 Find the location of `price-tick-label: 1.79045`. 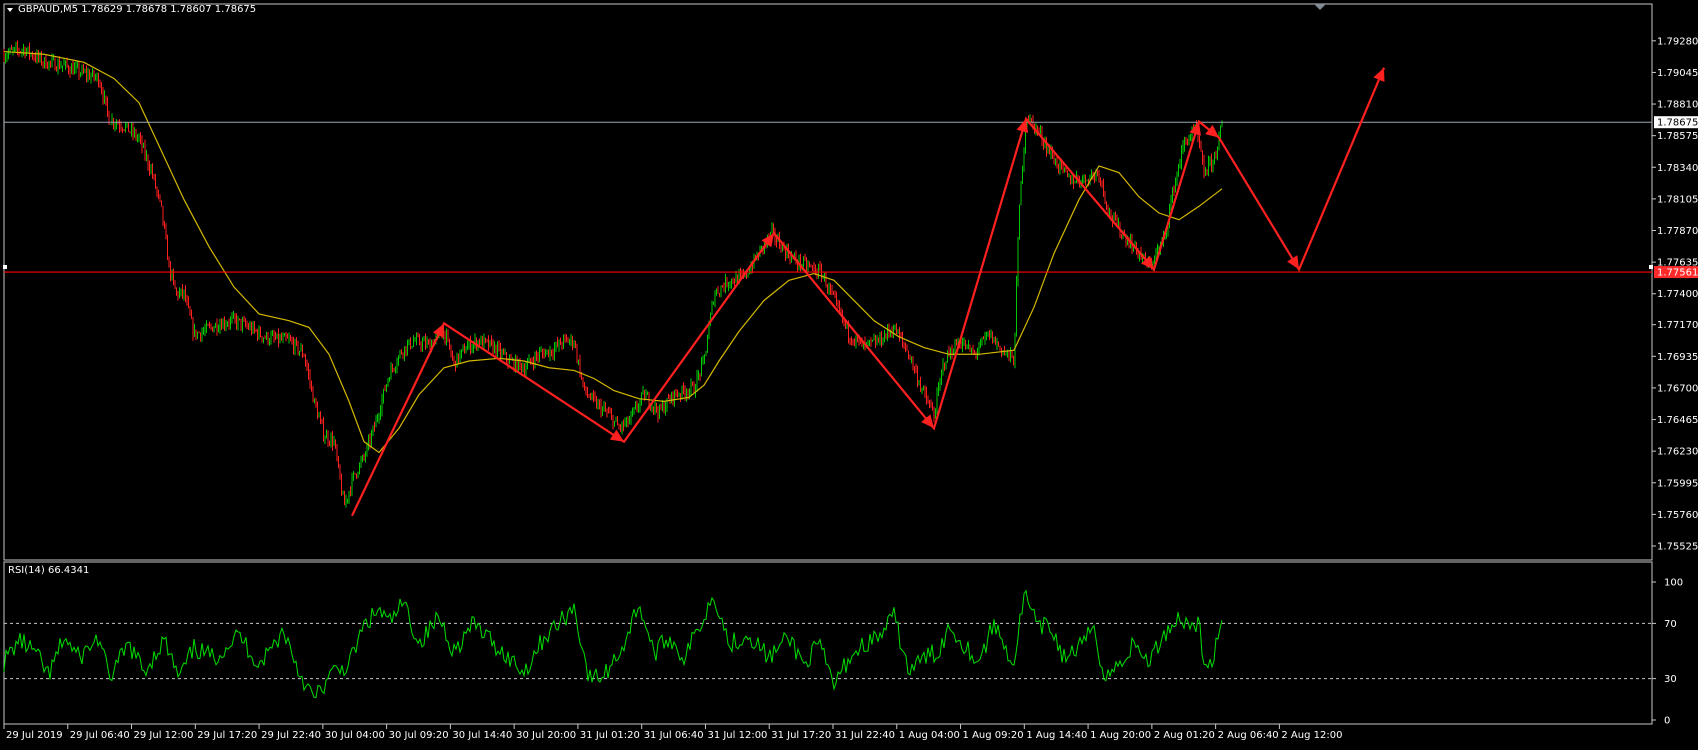

price-tick-label: 1.79045 is located at coordinates (1677, 73).